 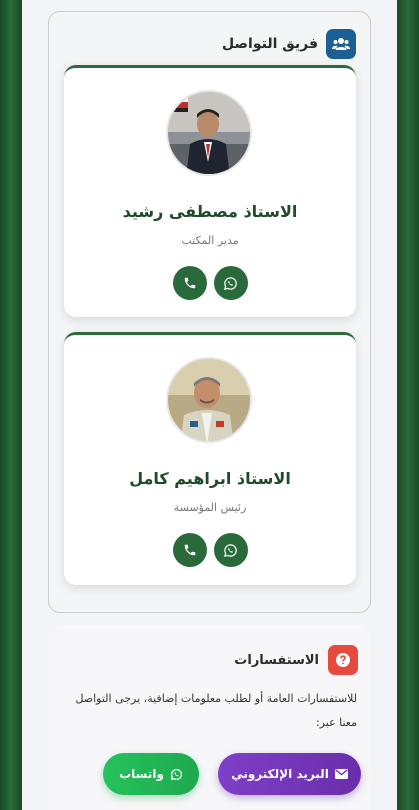 I want to click on inquiries-title: الاستفسارات, so click(x=276, y=660).